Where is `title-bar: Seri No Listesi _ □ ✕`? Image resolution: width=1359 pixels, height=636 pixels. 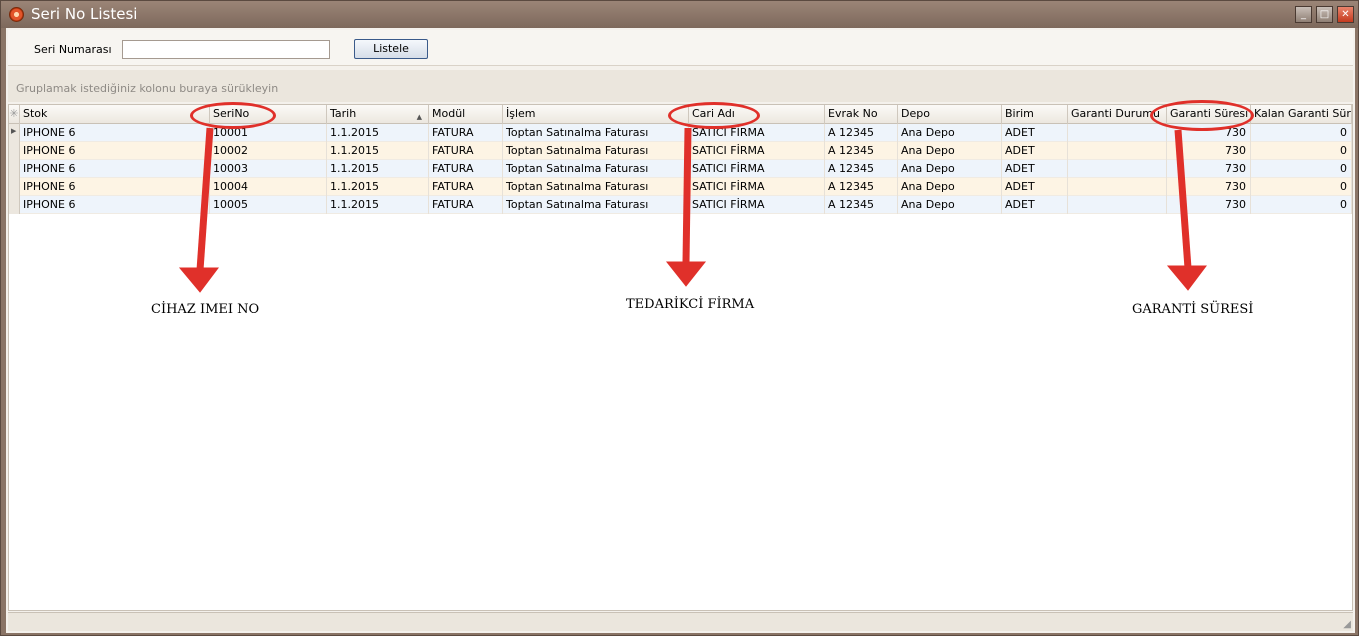 title-bar: Seri No Listesi _ □ ✕ is located at coordinates (679, 14).